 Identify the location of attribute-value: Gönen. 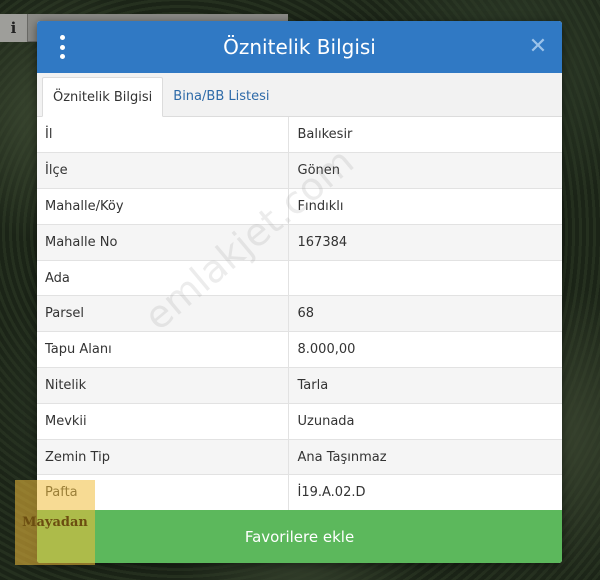
(425, 171).